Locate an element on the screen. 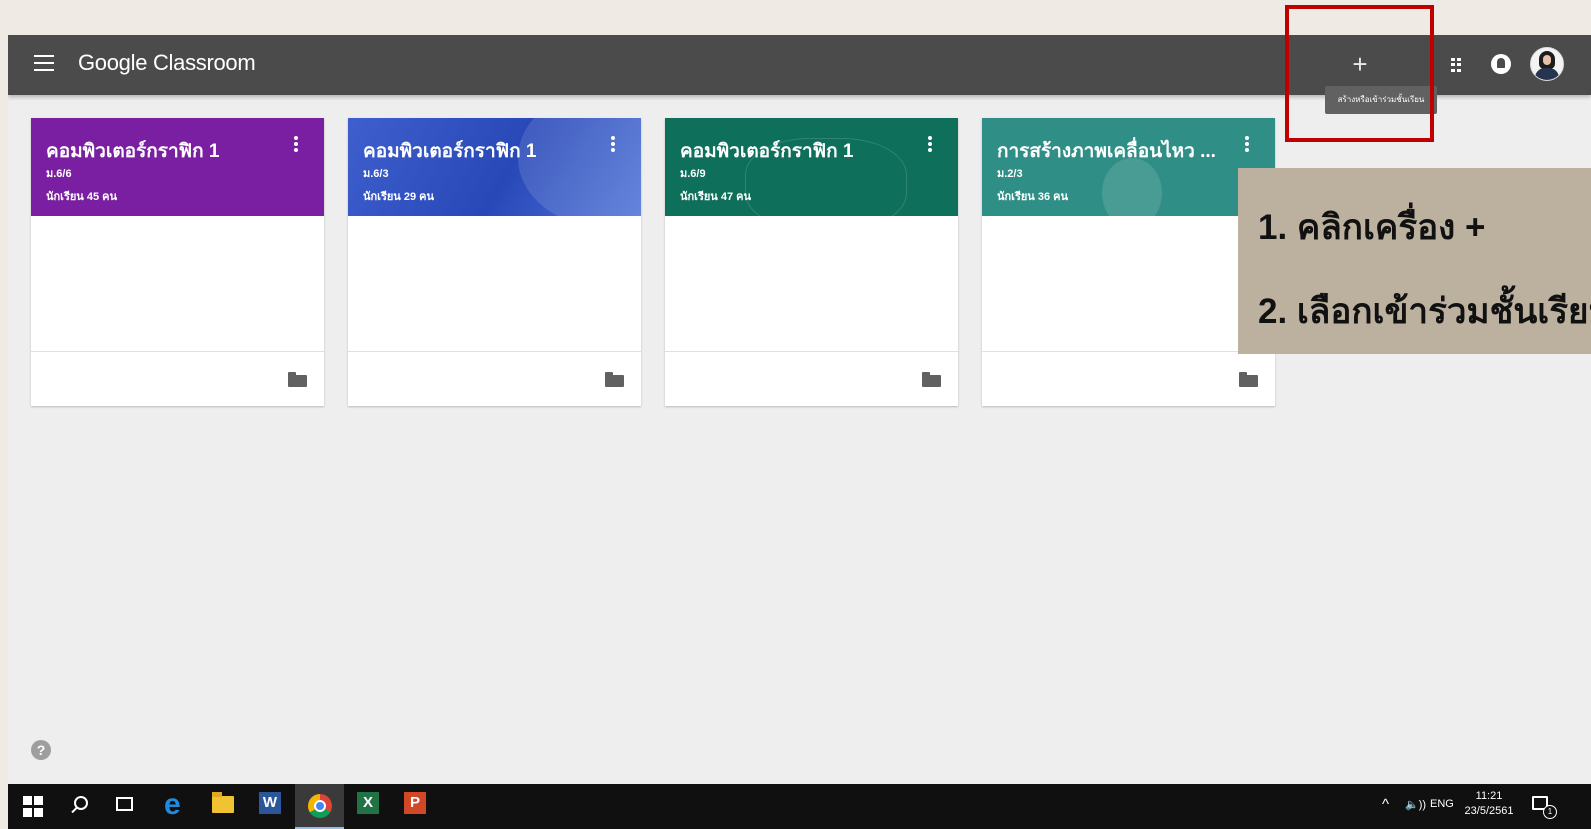 This screenshot has height=829, width=1591. action-center-icon: 1 is located at coordinates (1544, 807).